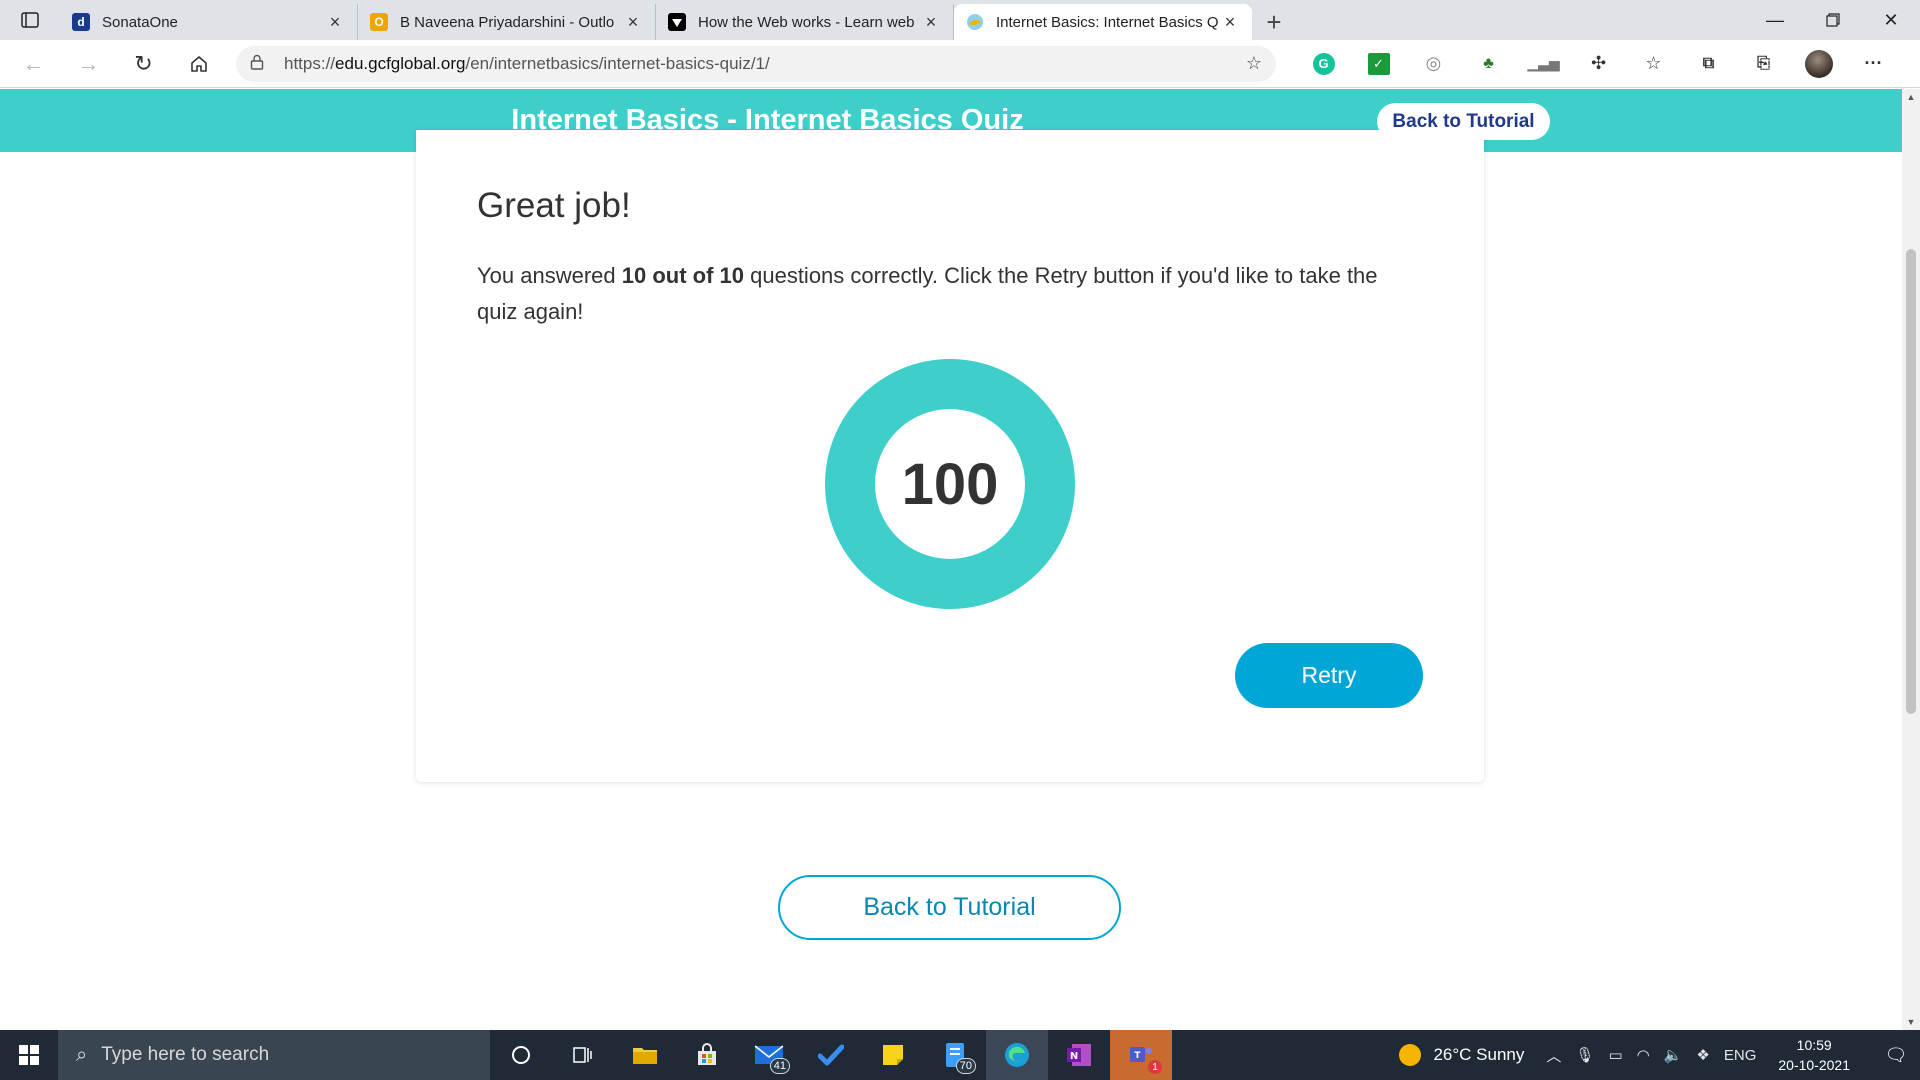 The height and width of the screenshot is (1080, 1920). I want to click on sticky-notes-icon, so click(893, 1055).